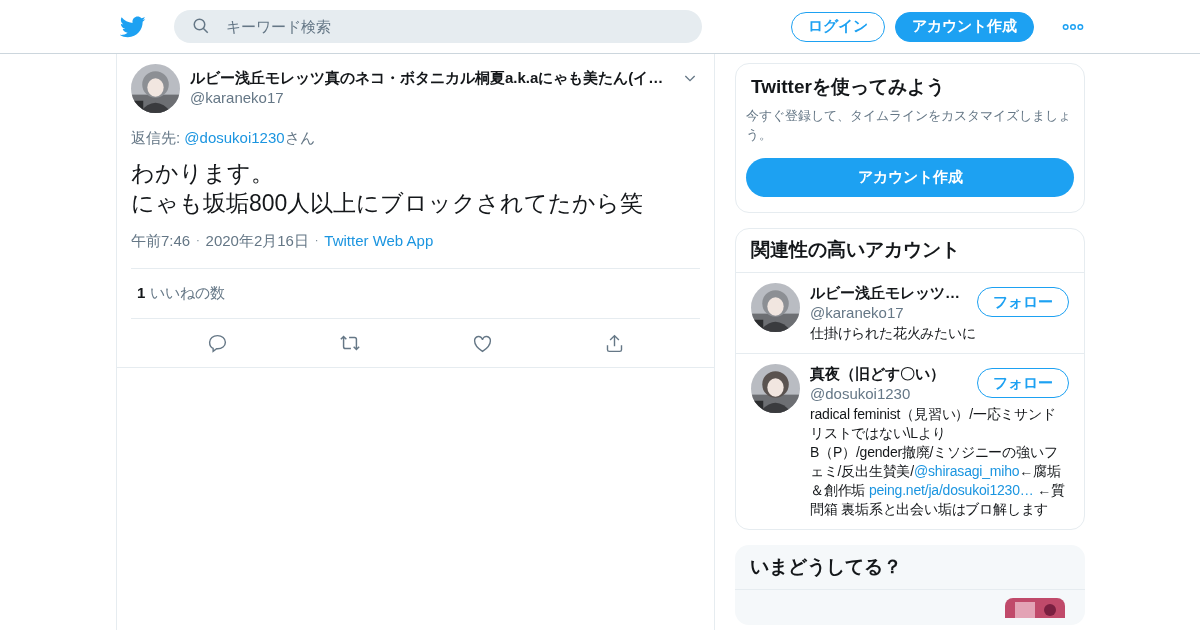 The image size is (1200, 630). I want to click on more-icon, so click(1073, 26).